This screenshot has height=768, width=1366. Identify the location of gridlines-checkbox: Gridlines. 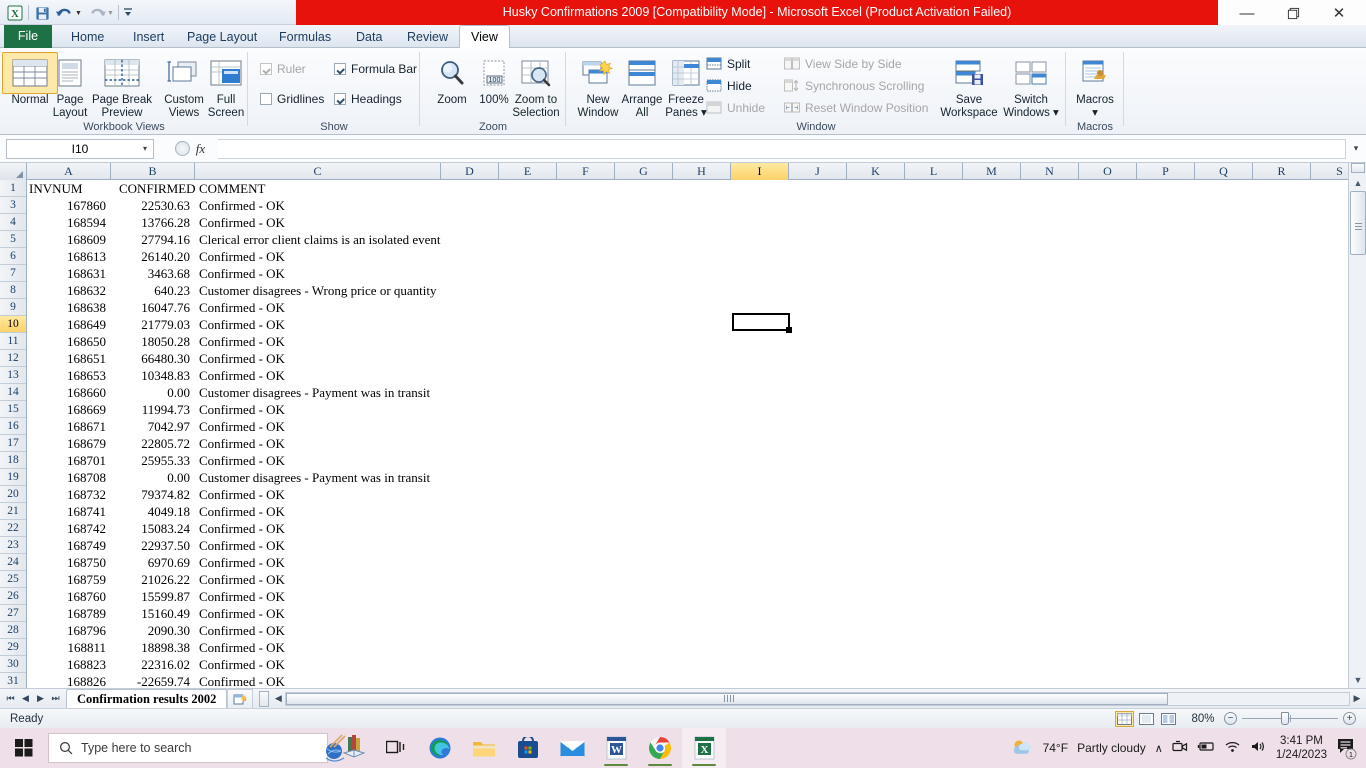
(292, 99).